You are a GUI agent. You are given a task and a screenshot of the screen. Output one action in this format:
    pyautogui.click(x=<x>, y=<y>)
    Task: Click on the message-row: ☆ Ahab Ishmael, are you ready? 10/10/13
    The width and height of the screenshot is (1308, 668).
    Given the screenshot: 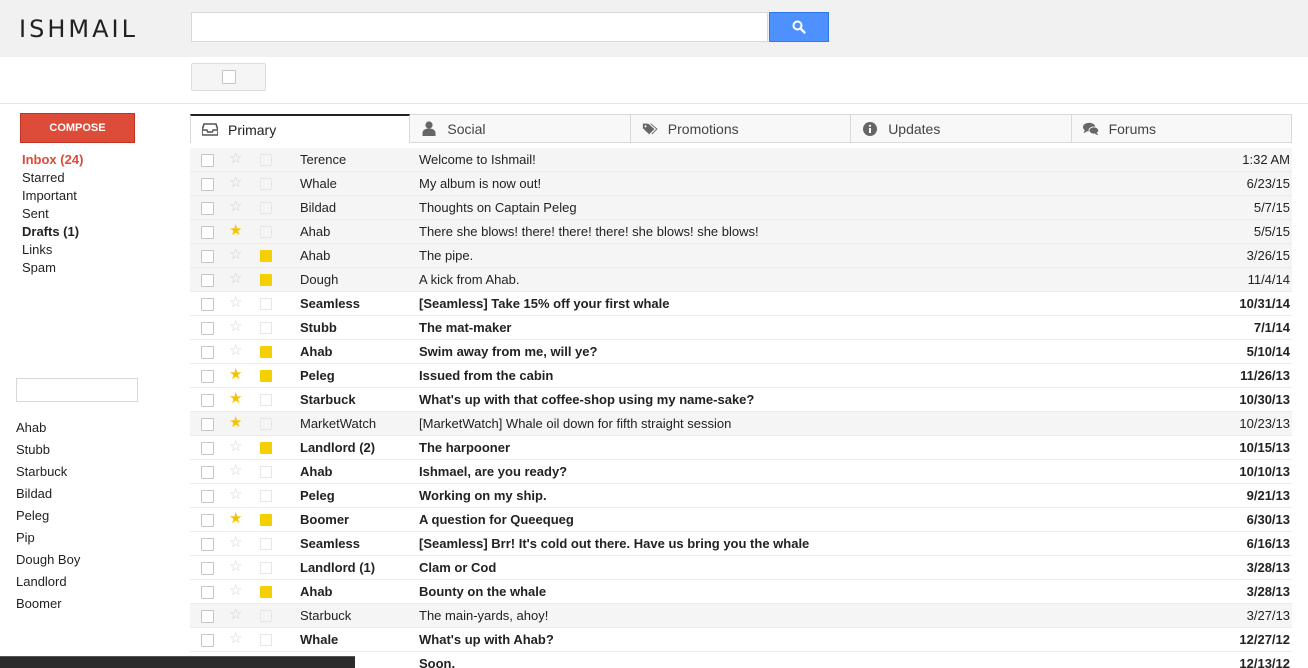 What is the action you would take?
    pyautogui.click(x=741, y=472)
    